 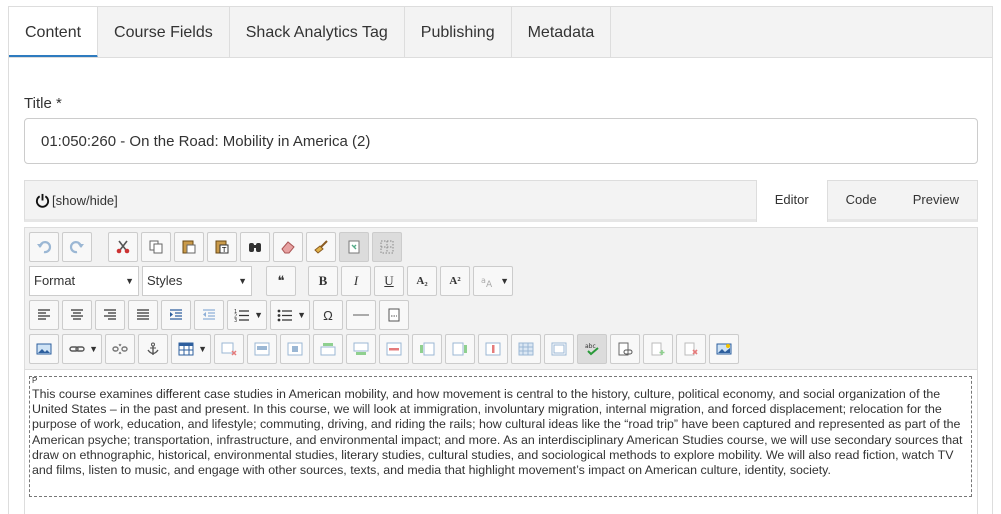 What do you see at coordinates (156, 247) in the screenshot?
I see `copy-button` at bounding box center [156, 247].